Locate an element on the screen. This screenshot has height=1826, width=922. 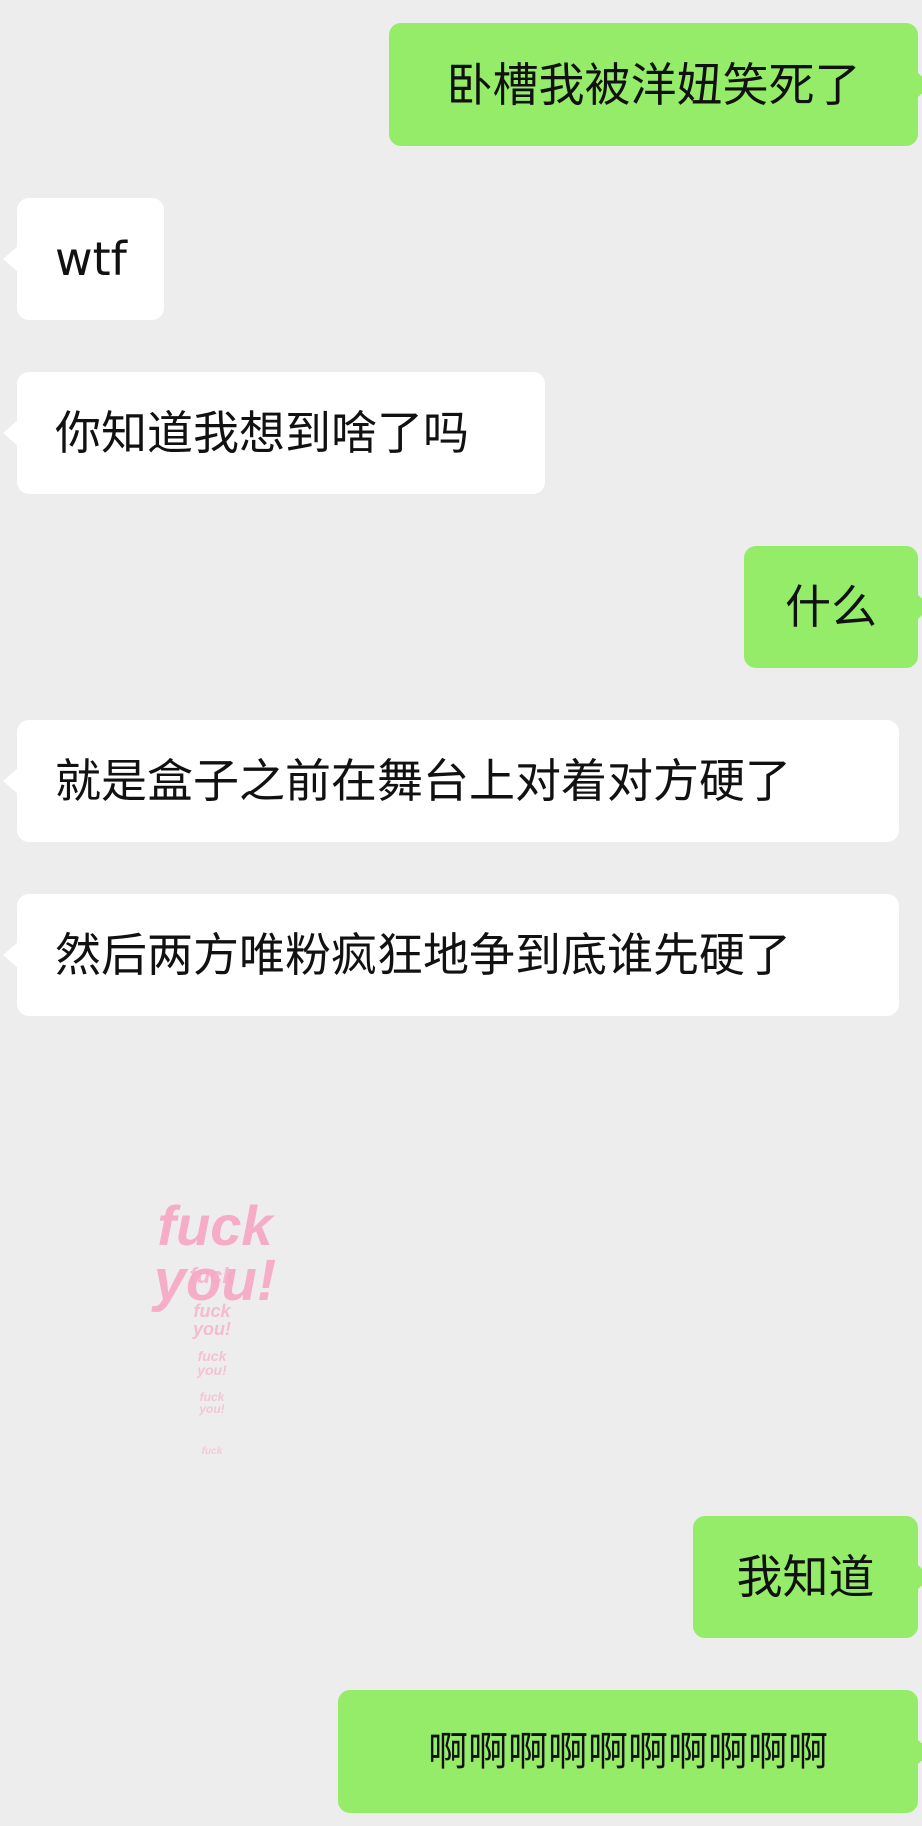
message-text: 我知道 is located at coordinates (805, 1577).